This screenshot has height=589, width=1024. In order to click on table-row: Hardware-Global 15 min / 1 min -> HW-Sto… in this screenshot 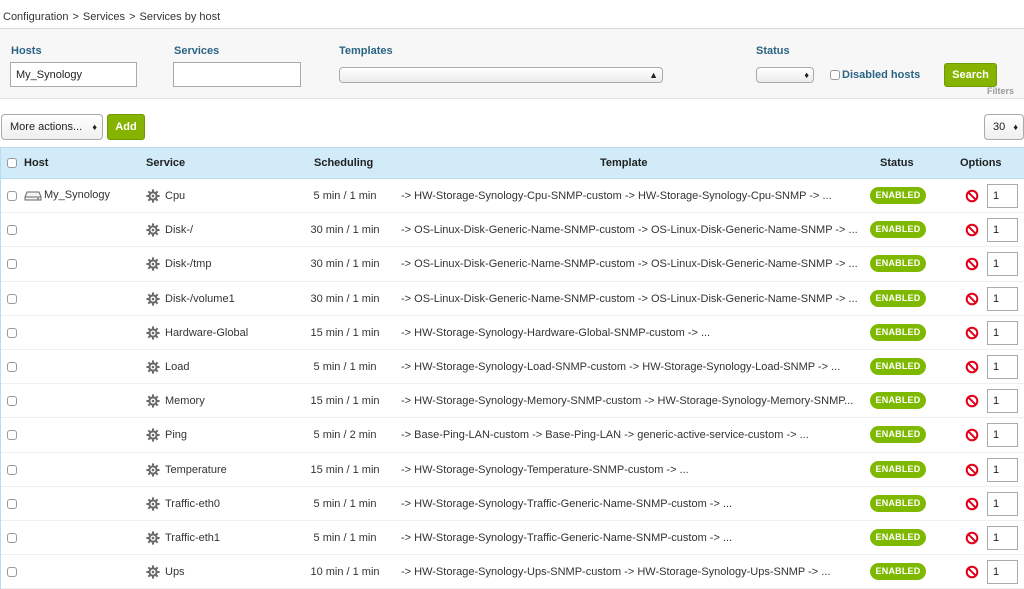, I will do `click(512, 332)`.